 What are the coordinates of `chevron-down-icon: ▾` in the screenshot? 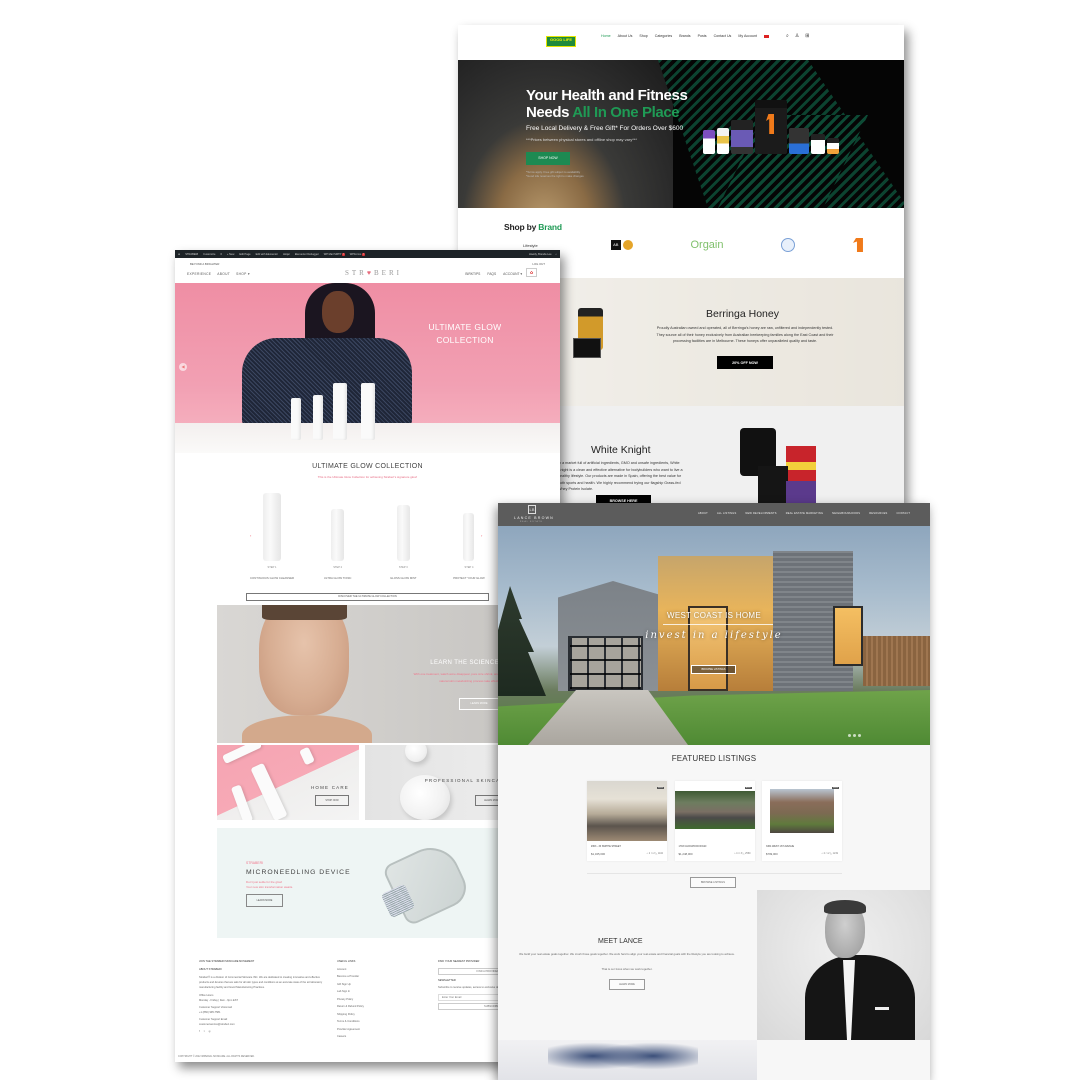 It's located at (521, 274).